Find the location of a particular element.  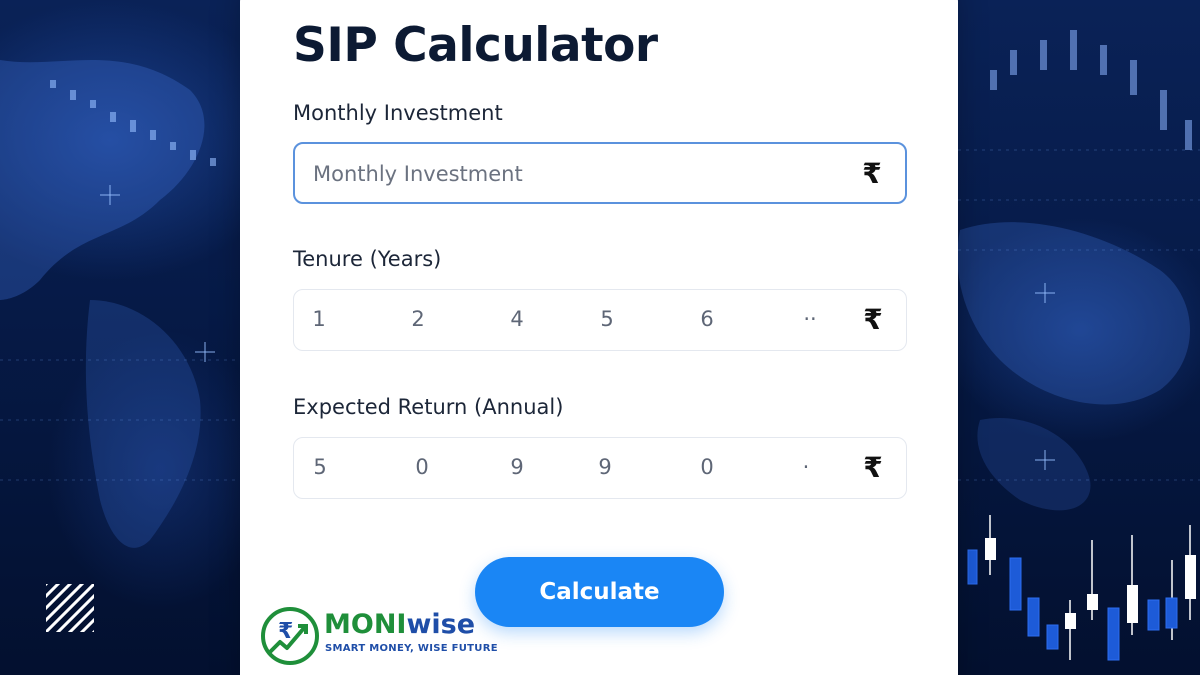

logo-rupee-symbol: ₹ is located at coordinates (285, 631).